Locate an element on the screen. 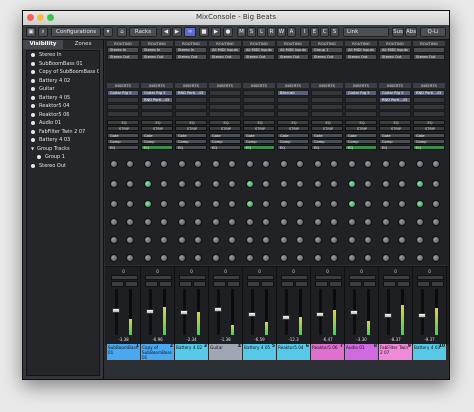  visibility-dot-icon is located at coordinates (33, 89).